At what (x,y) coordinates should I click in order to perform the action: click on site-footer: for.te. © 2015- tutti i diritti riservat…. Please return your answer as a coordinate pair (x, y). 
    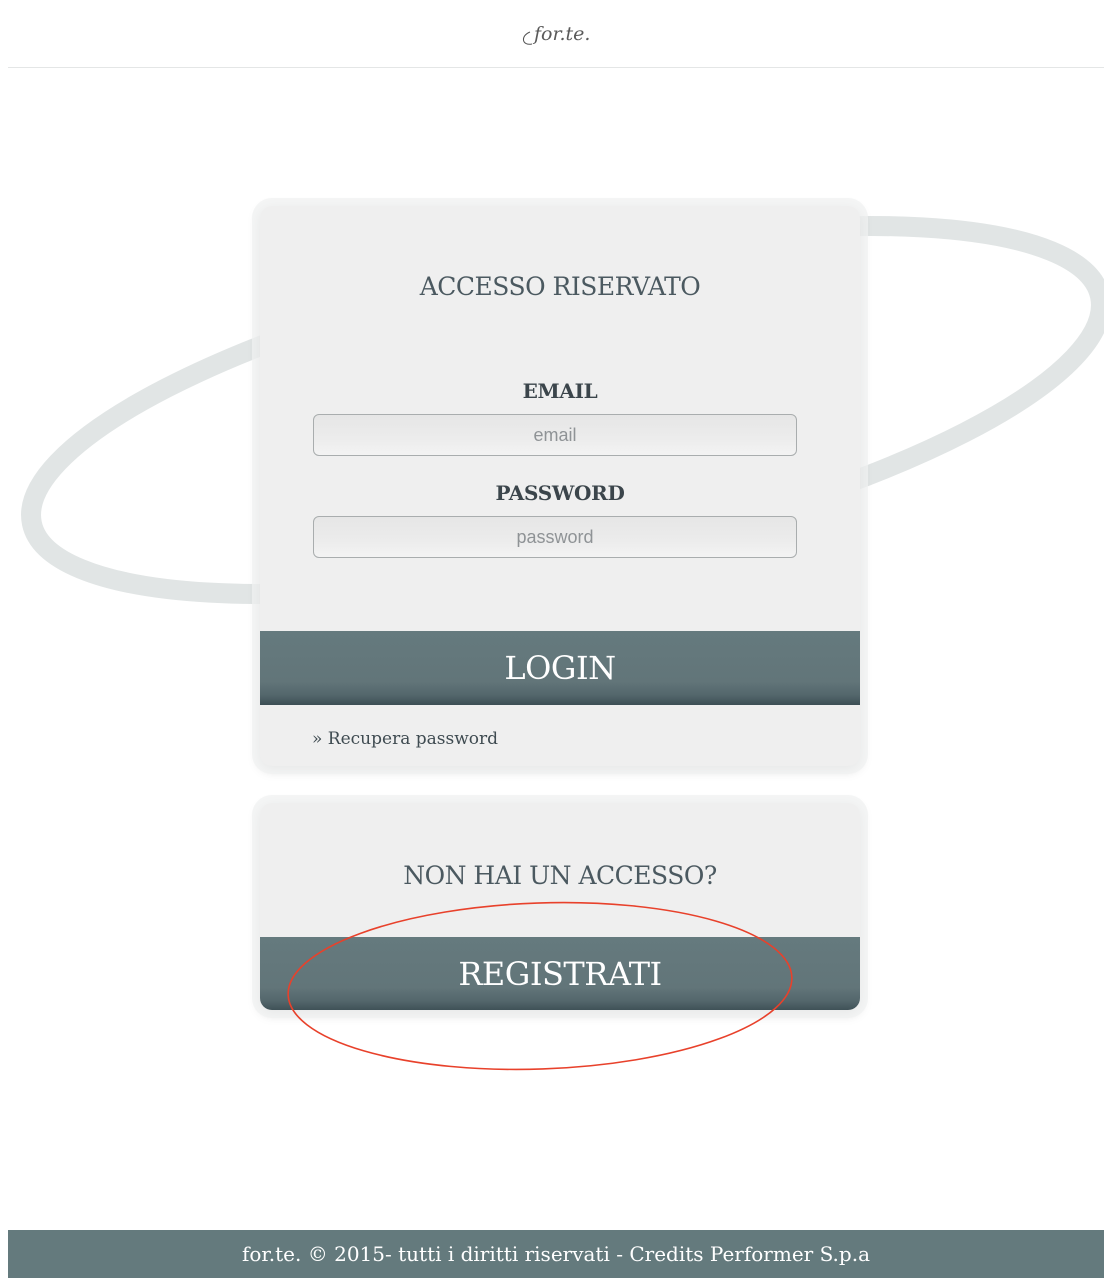
    Looking at the image, I should click on (556, 1254).